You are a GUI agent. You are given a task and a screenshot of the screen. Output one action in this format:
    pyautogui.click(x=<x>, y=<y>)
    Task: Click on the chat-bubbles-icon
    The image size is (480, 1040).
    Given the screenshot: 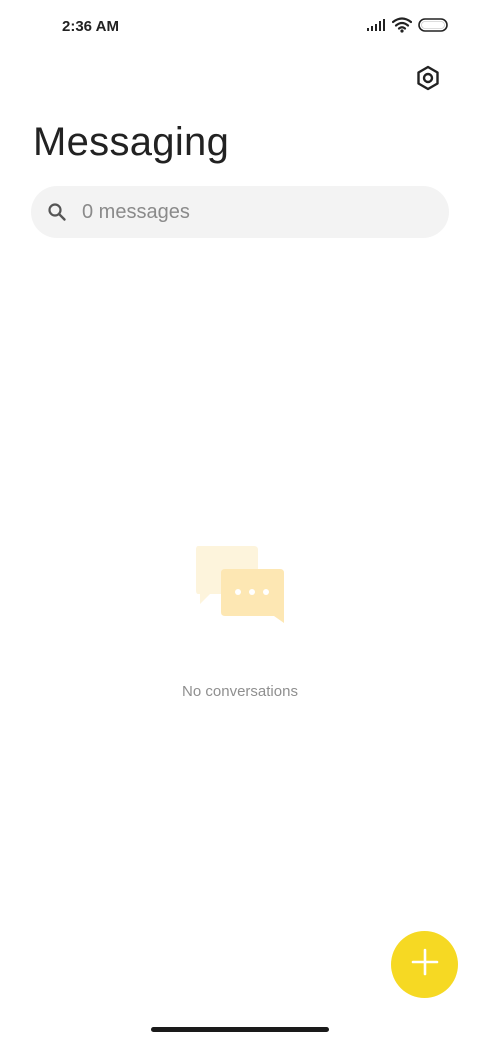 What is the action you would take?
    pyautogui.click(x=240, y=585)
    